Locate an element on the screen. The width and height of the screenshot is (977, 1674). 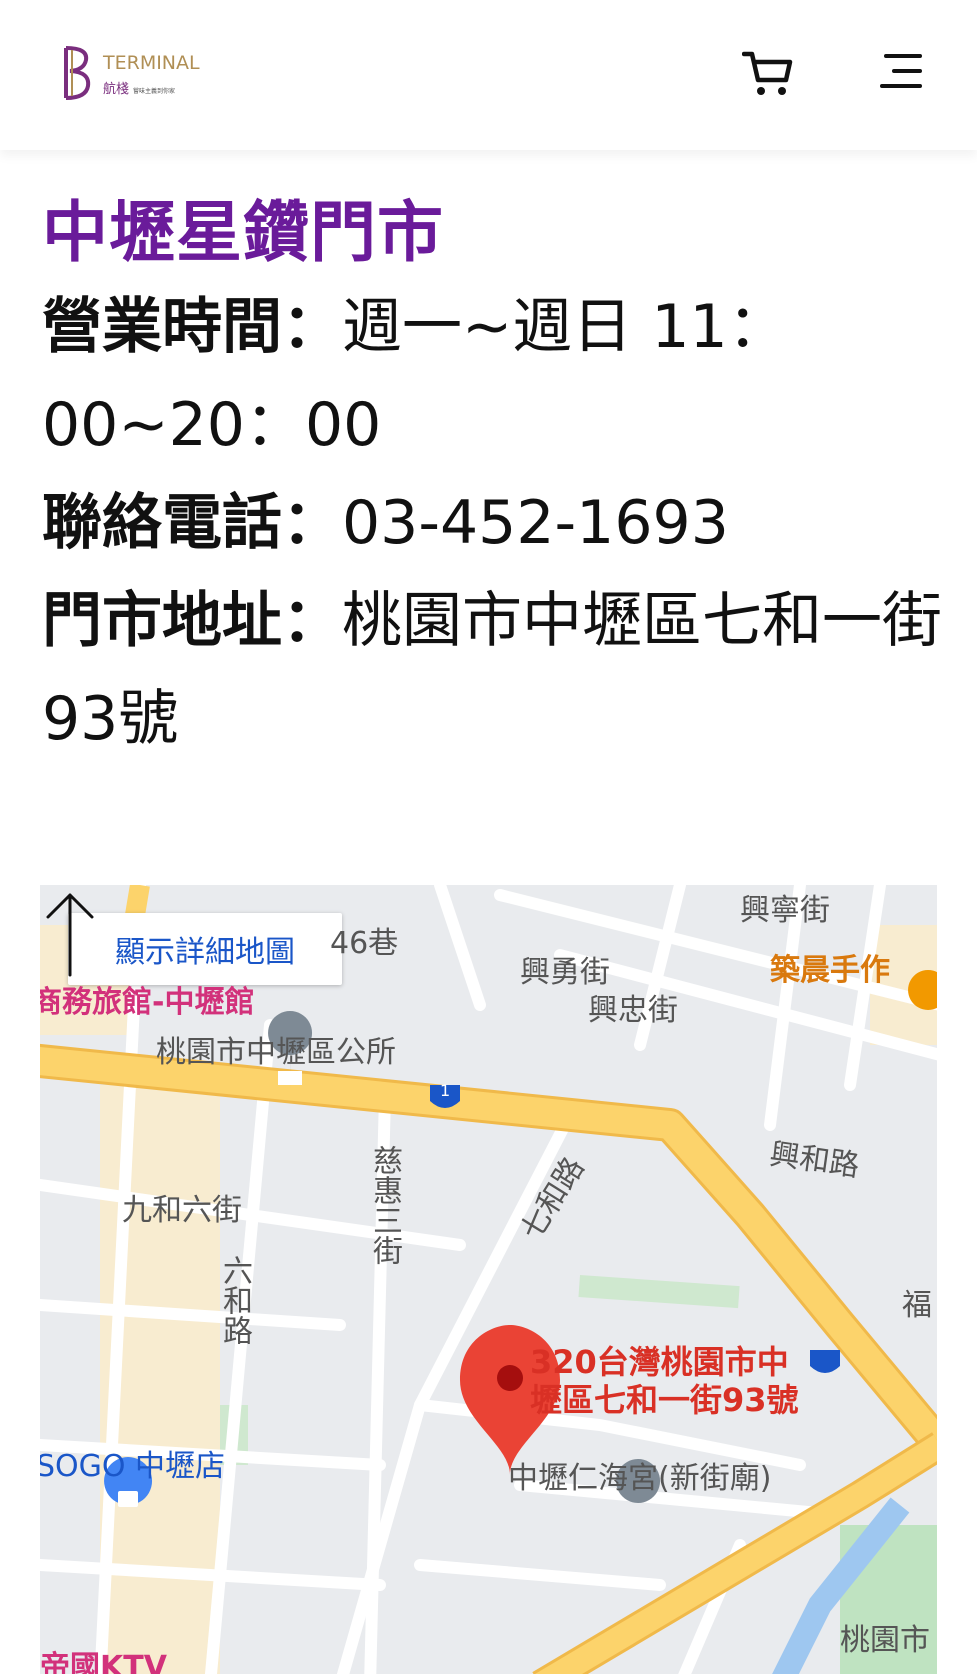
map-label-xingning: 興寧街 is located at coordinates (785, 910).